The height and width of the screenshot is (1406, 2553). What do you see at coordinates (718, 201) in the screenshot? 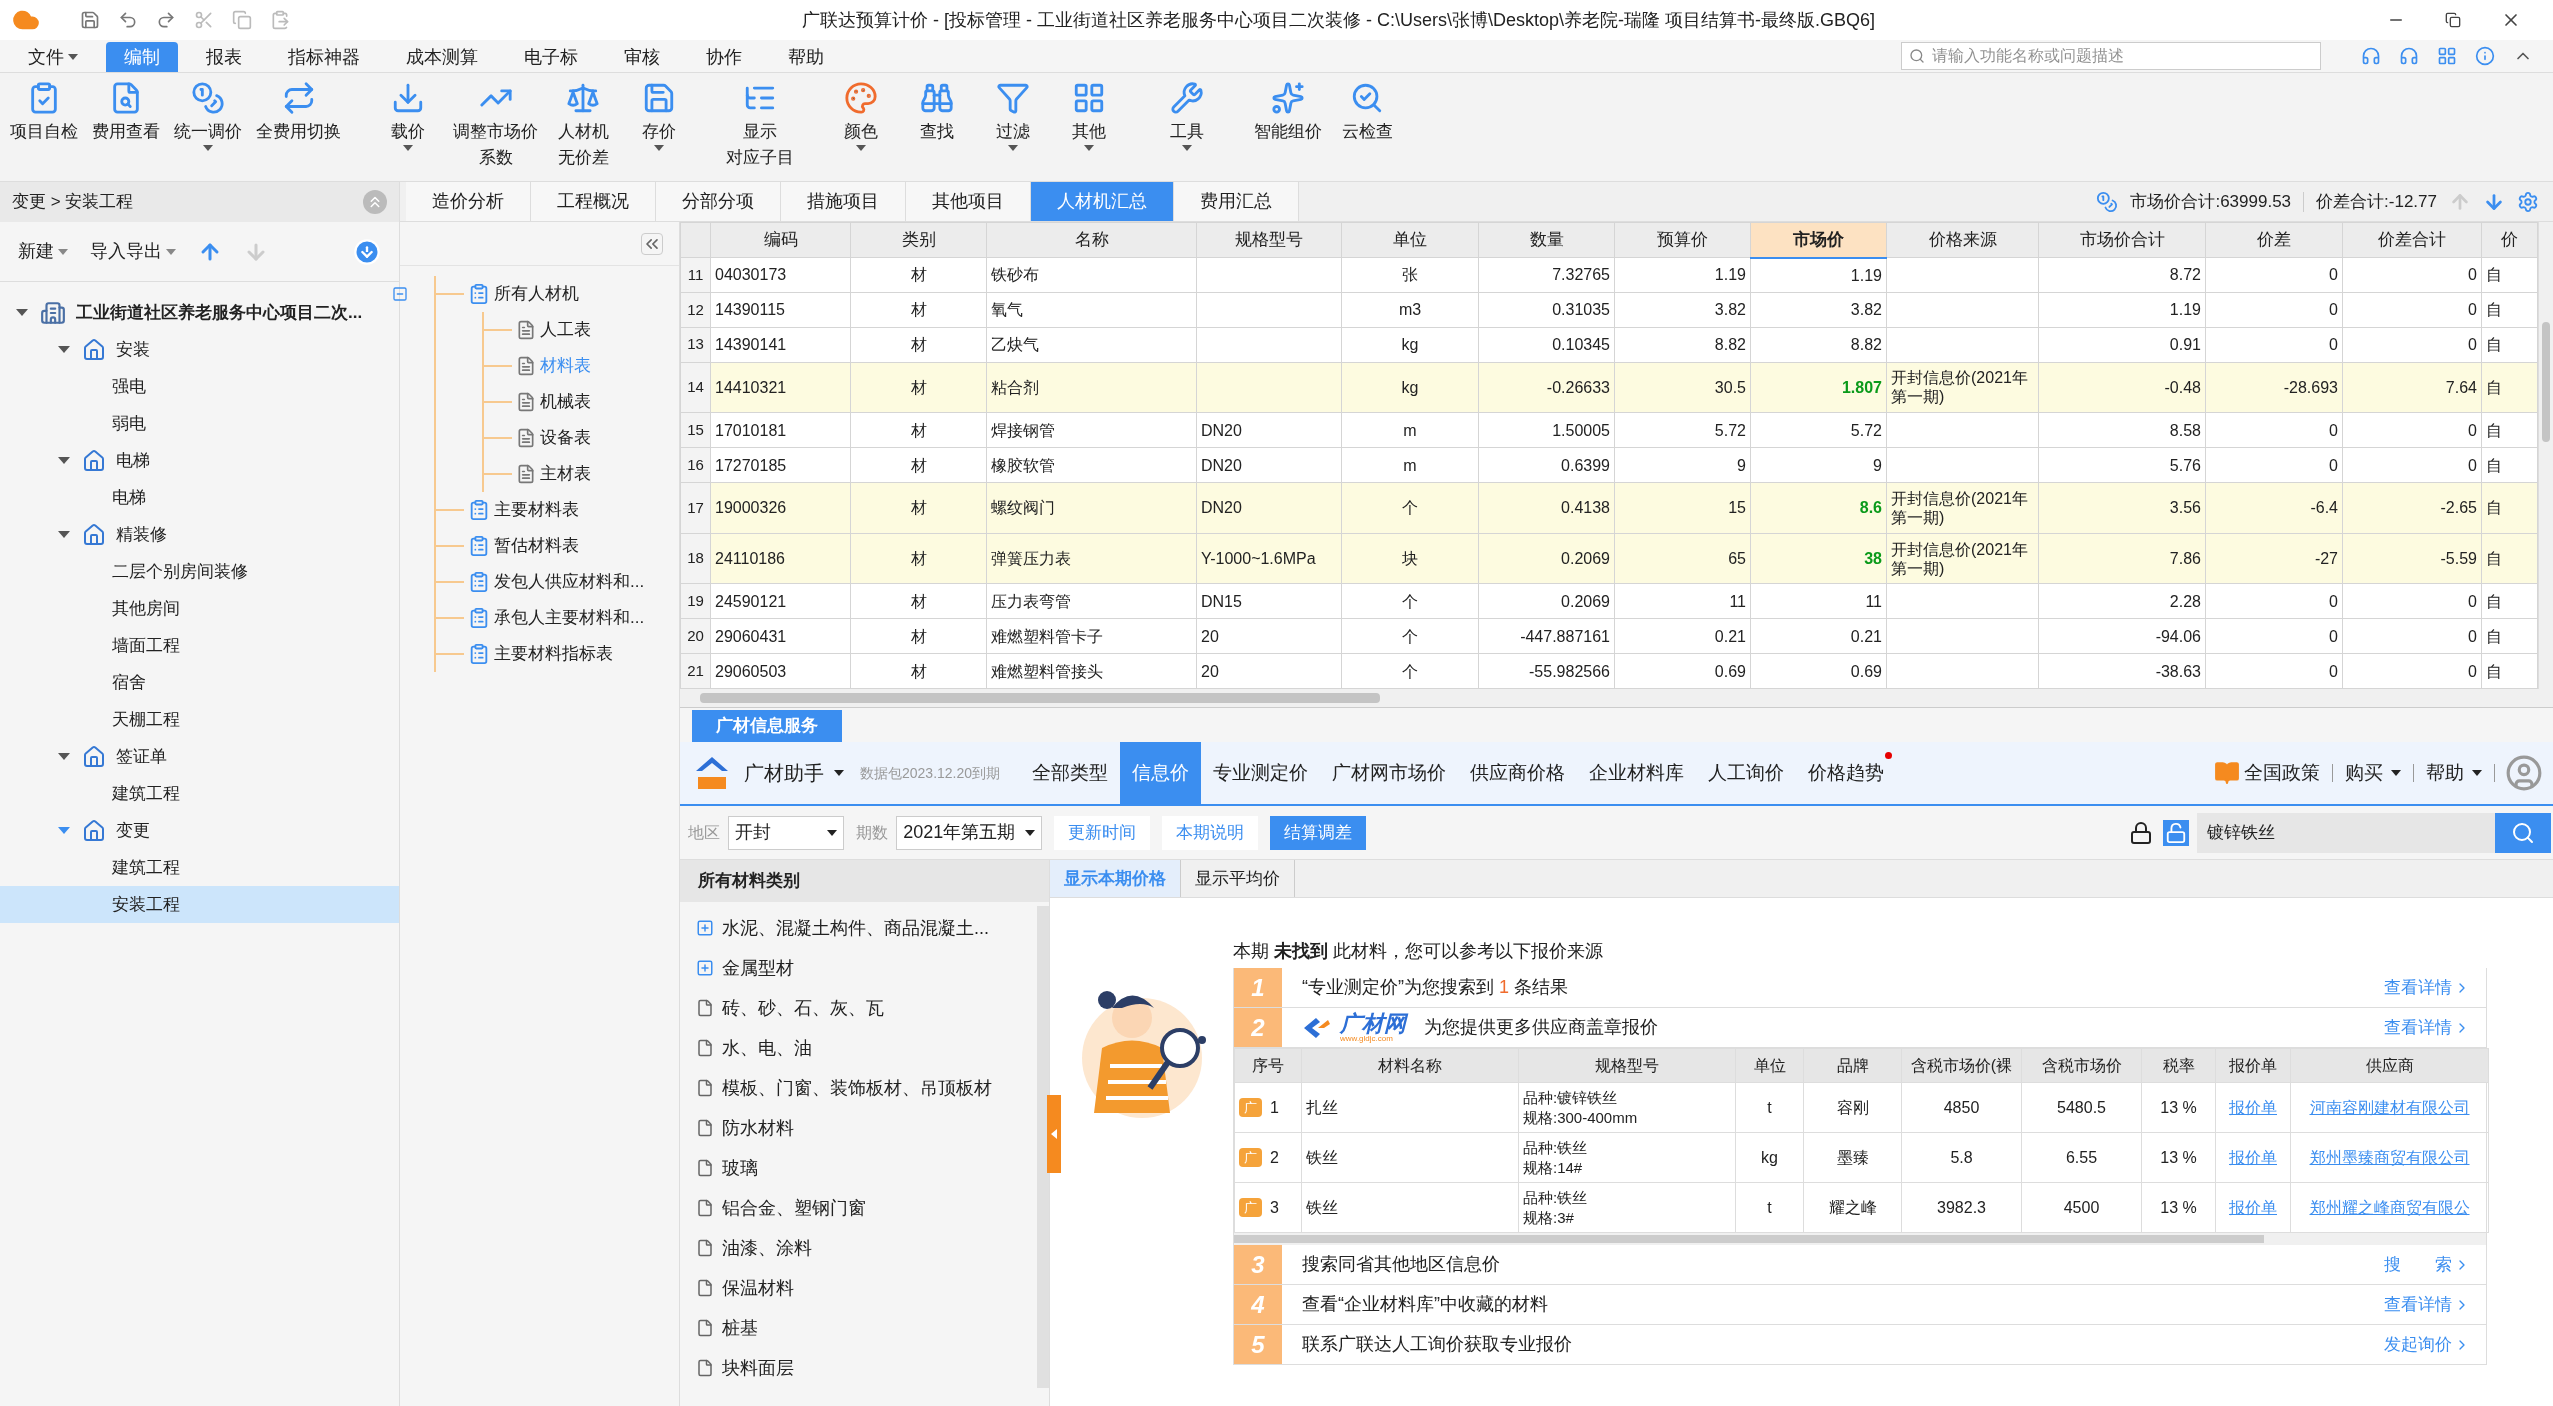
I see `tab: 分部分项` at bounding box center [718, 201].